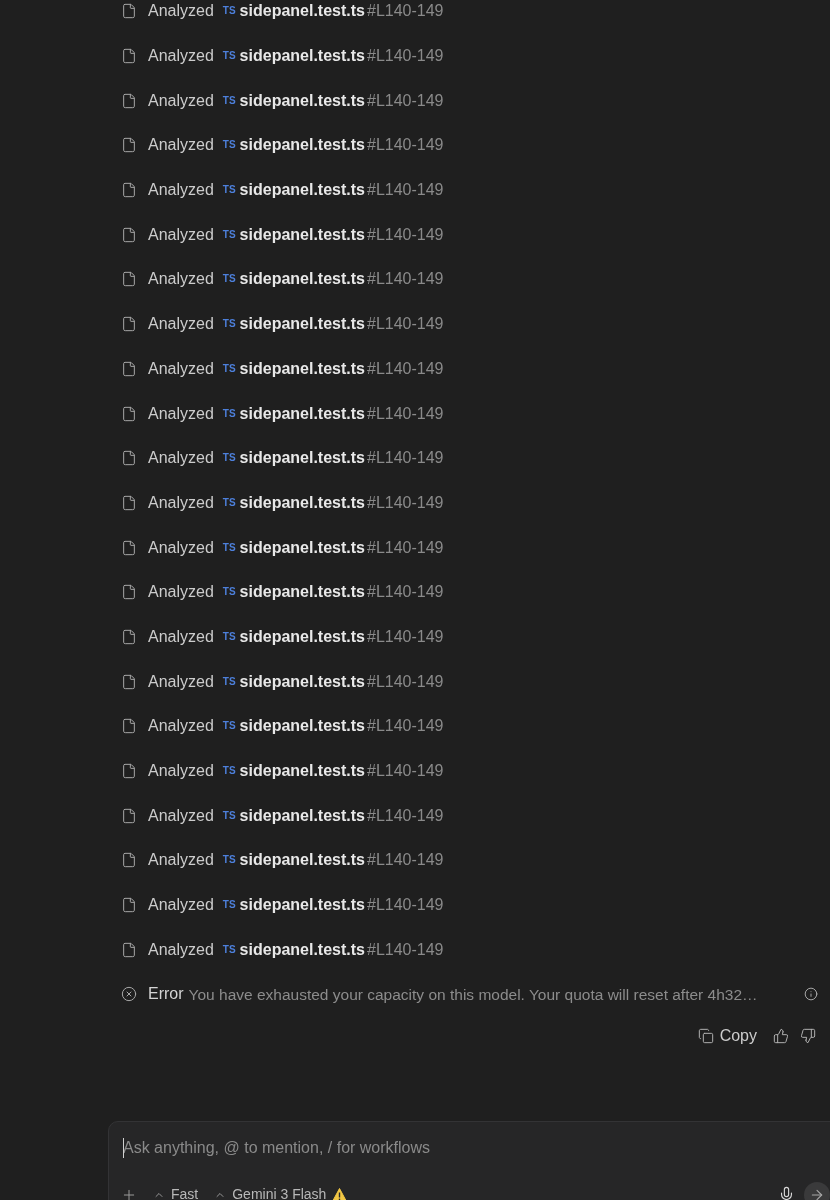  Describe the element at coordinates (469, 1160) in the screenshot. I see `message-input-box: Ask anything, @ to mention, / for workflows Fast Gemini 3 Flash` at that location.